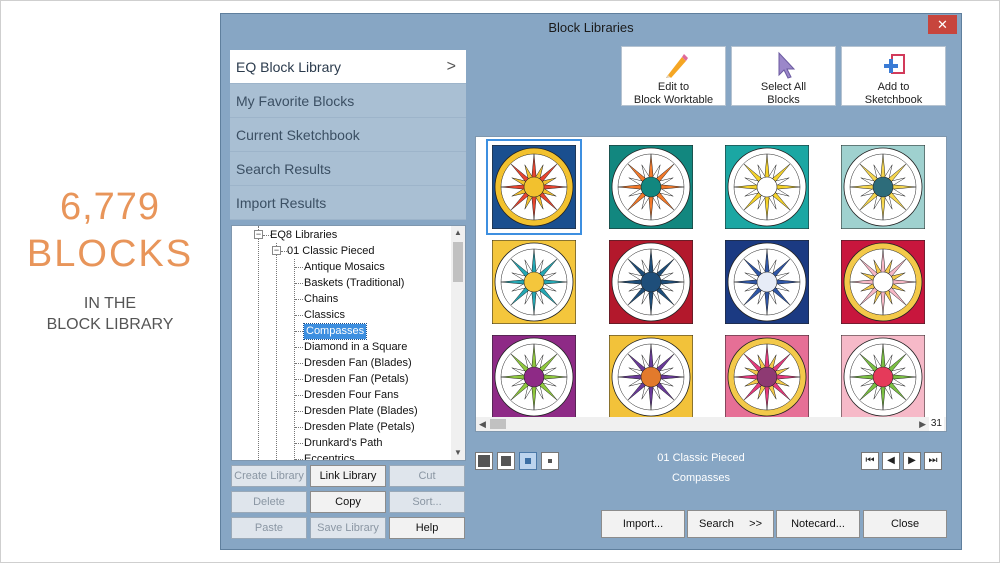 The width and height of the screenshot is (1000, 563). What do you see at coordinates (324, 315) in the screenshot?
I see `tree-item: Classics` at bounding box center [324, 315].